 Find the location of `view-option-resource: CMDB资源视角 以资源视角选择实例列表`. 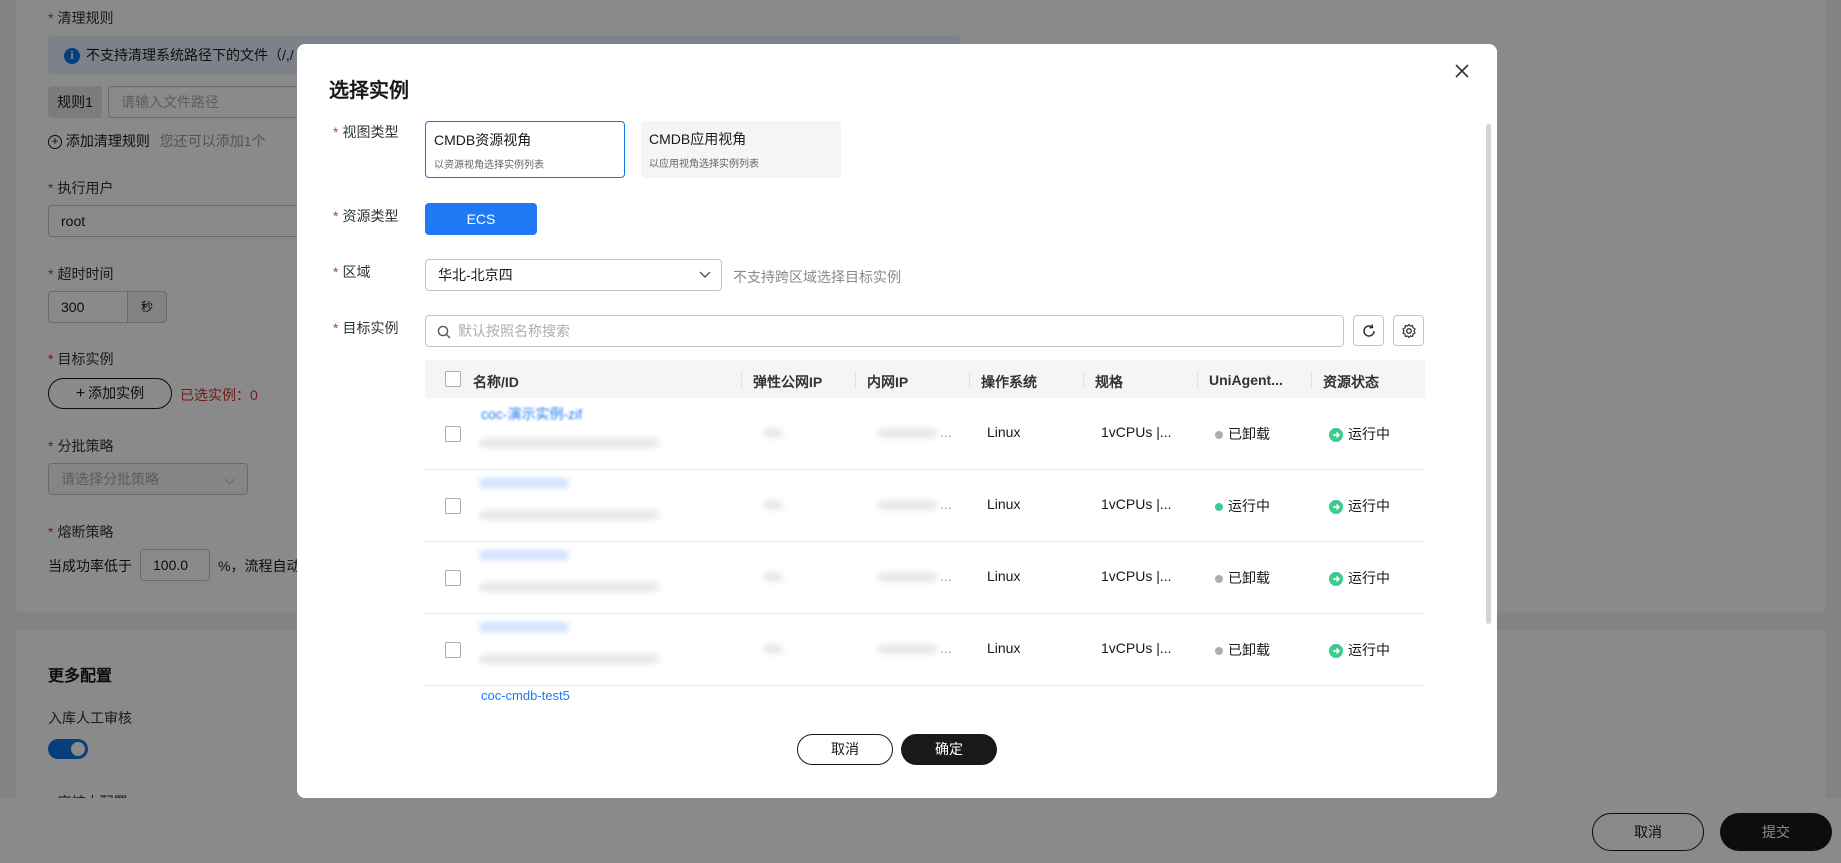

view-option-resource: CMDB资源视角 以资源视角选择实例列表 is located at coordinates (525, 149).